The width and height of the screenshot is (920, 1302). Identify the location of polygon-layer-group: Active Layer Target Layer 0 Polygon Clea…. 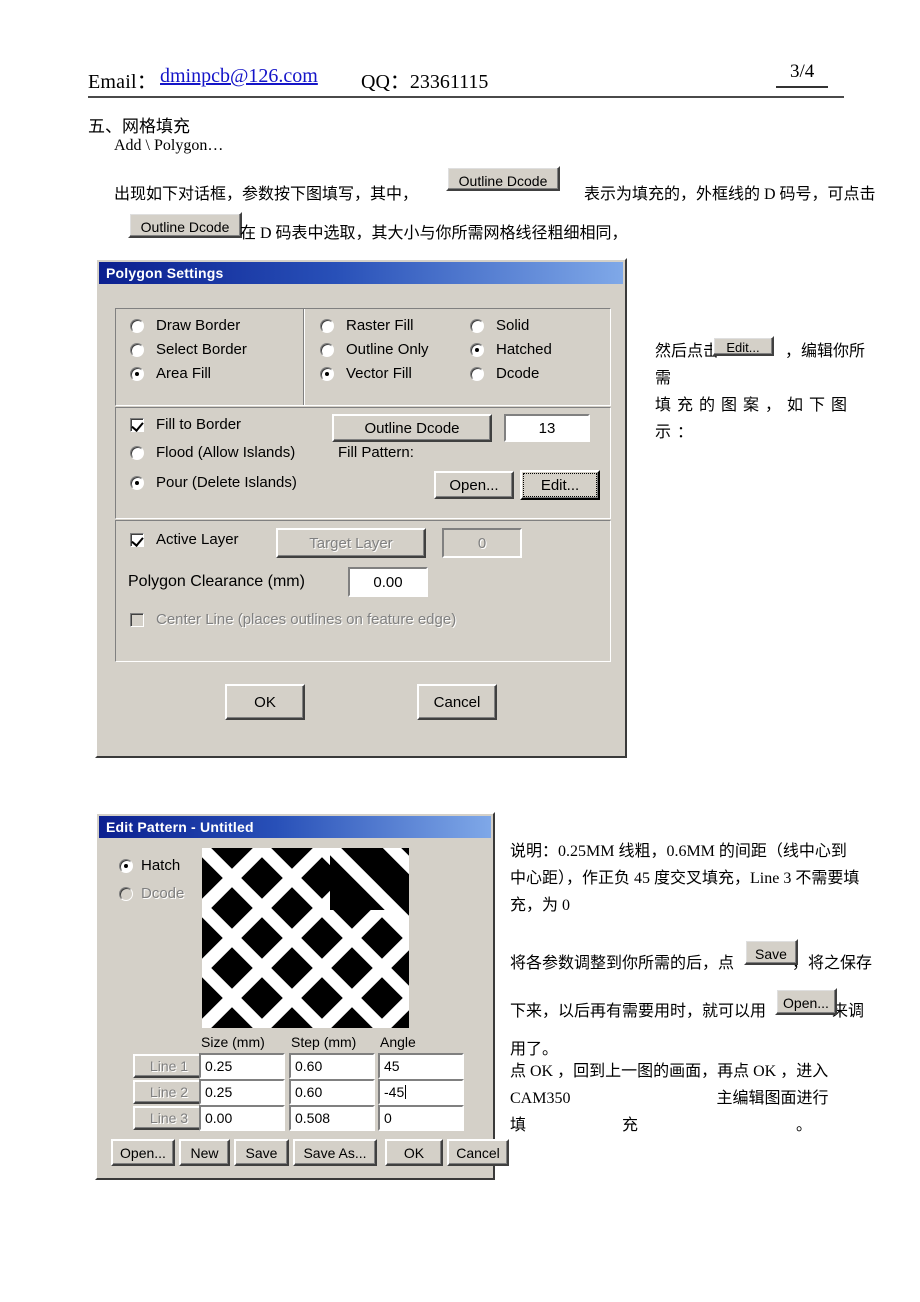
(363, 591).